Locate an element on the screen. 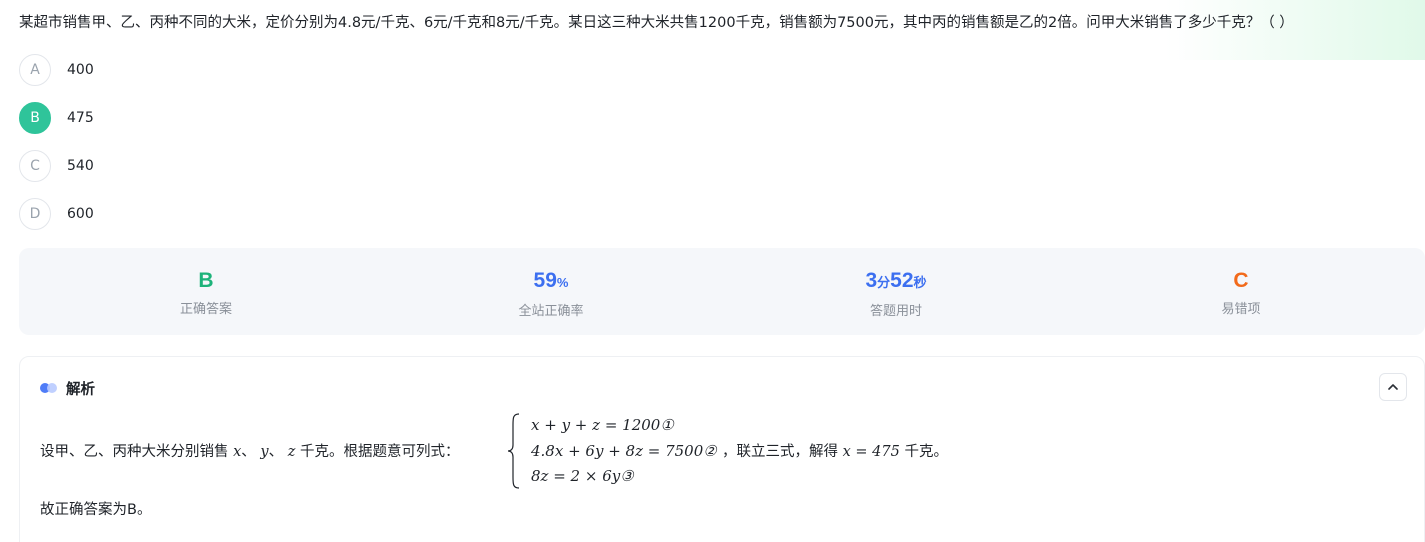  solution-result: x = 475 is located at coordinates (871, 452).